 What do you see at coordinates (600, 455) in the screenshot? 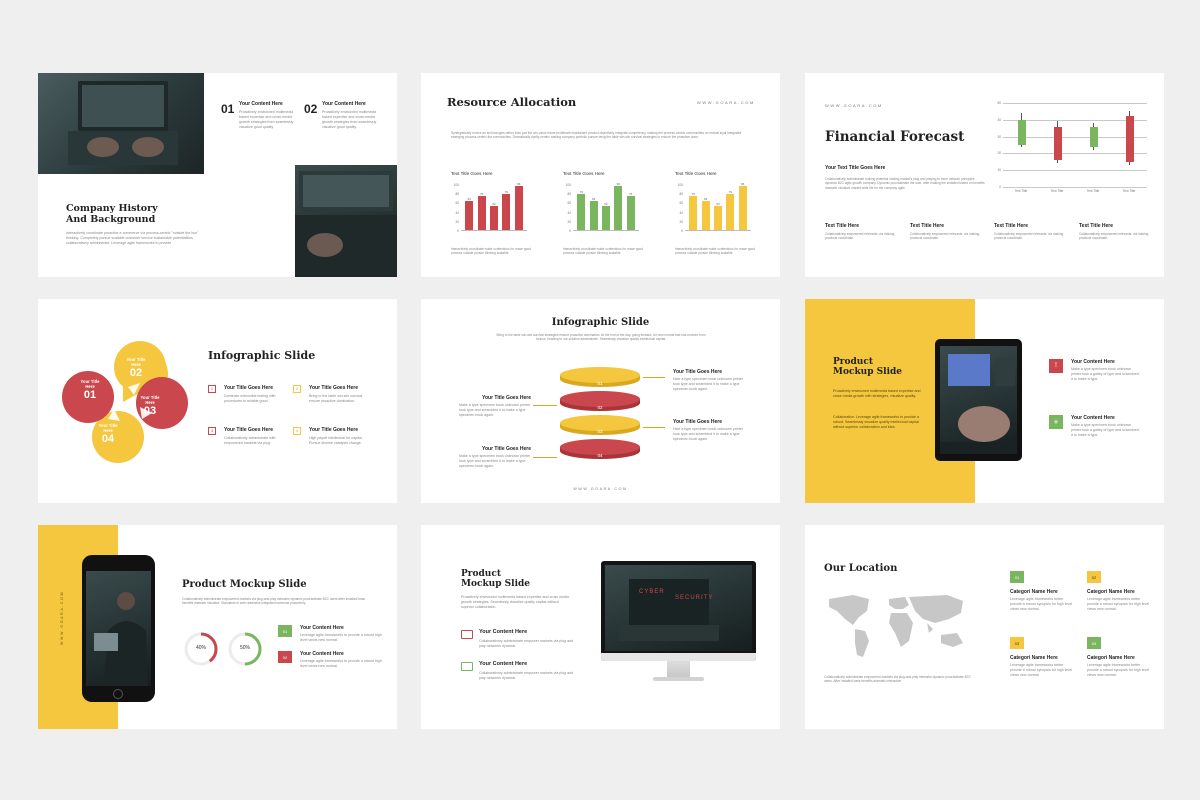
I see `layer-number: 04` at bounding box center [600, 455].